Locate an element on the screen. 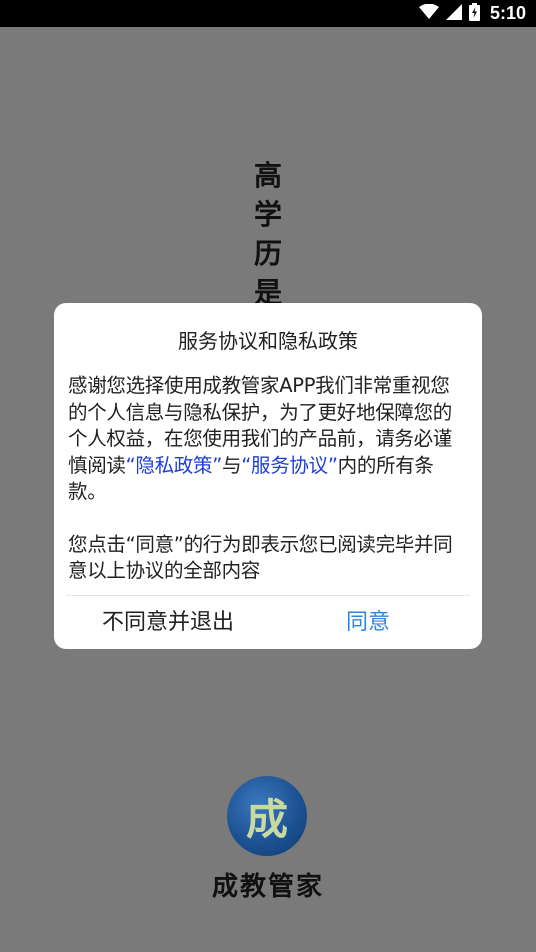 Image resolution: width=536 pixels, height=952 pixels. status-time: 5:10 is located at coordinates (507, 13).